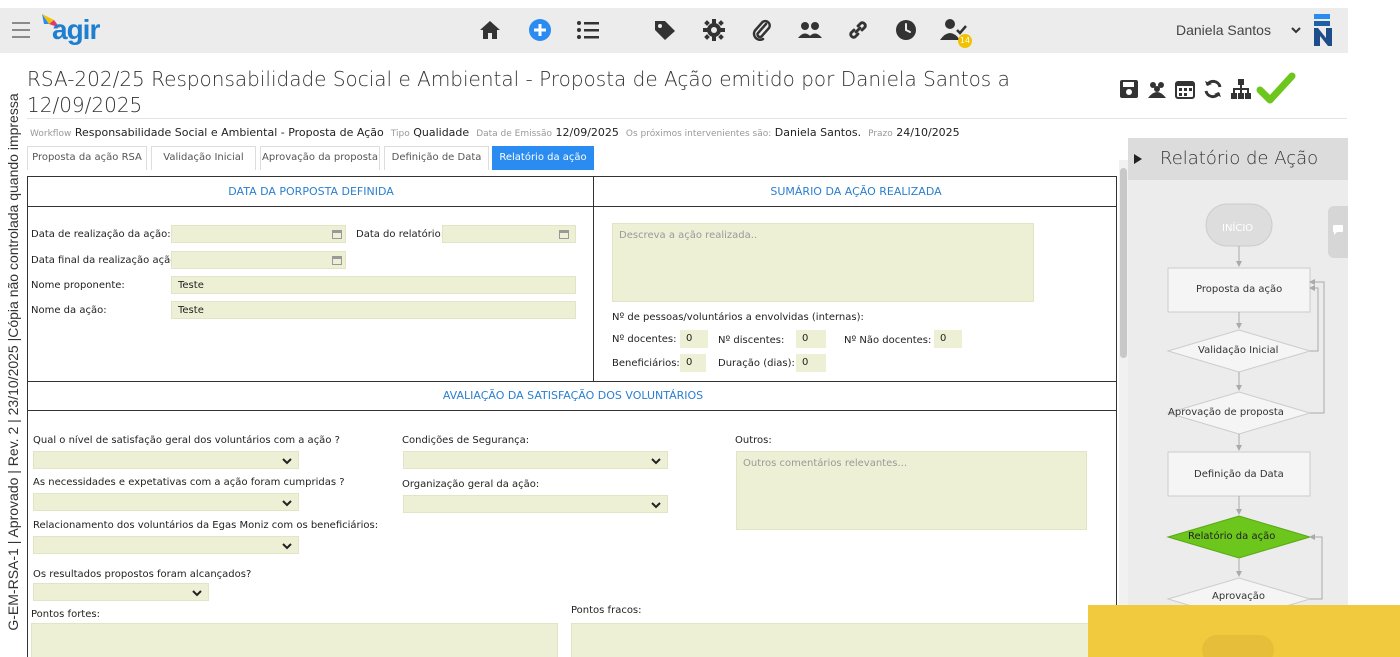 The width and height of the screenshot is (1400, 657). Describe the element at coordinates (714, 30) in the screenshot. I see `gear-icon` at that location.